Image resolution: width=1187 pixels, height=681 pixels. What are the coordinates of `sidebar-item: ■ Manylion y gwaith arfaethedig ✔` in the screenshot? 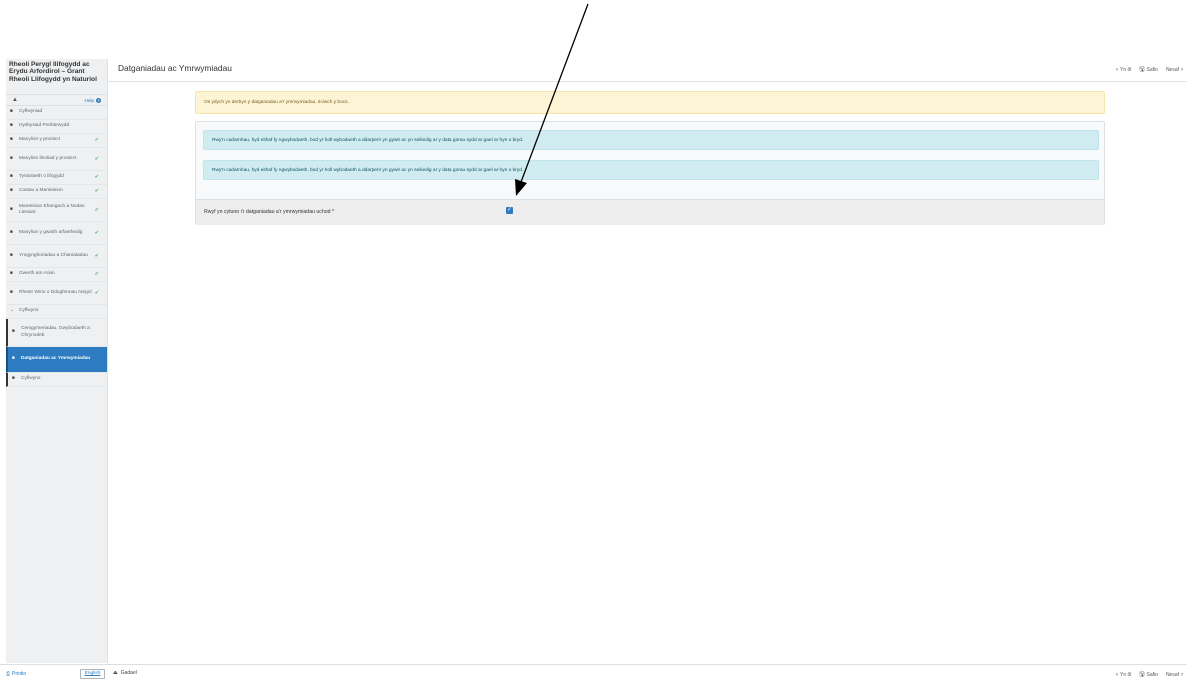 It's located at (56, 233).